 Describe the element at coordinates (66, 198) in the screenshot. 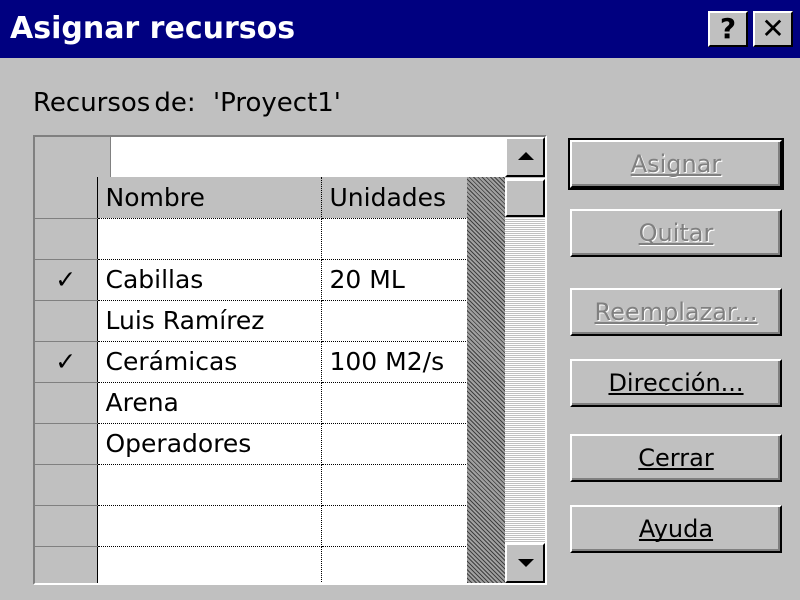

I see `row-header-corner` at that location.